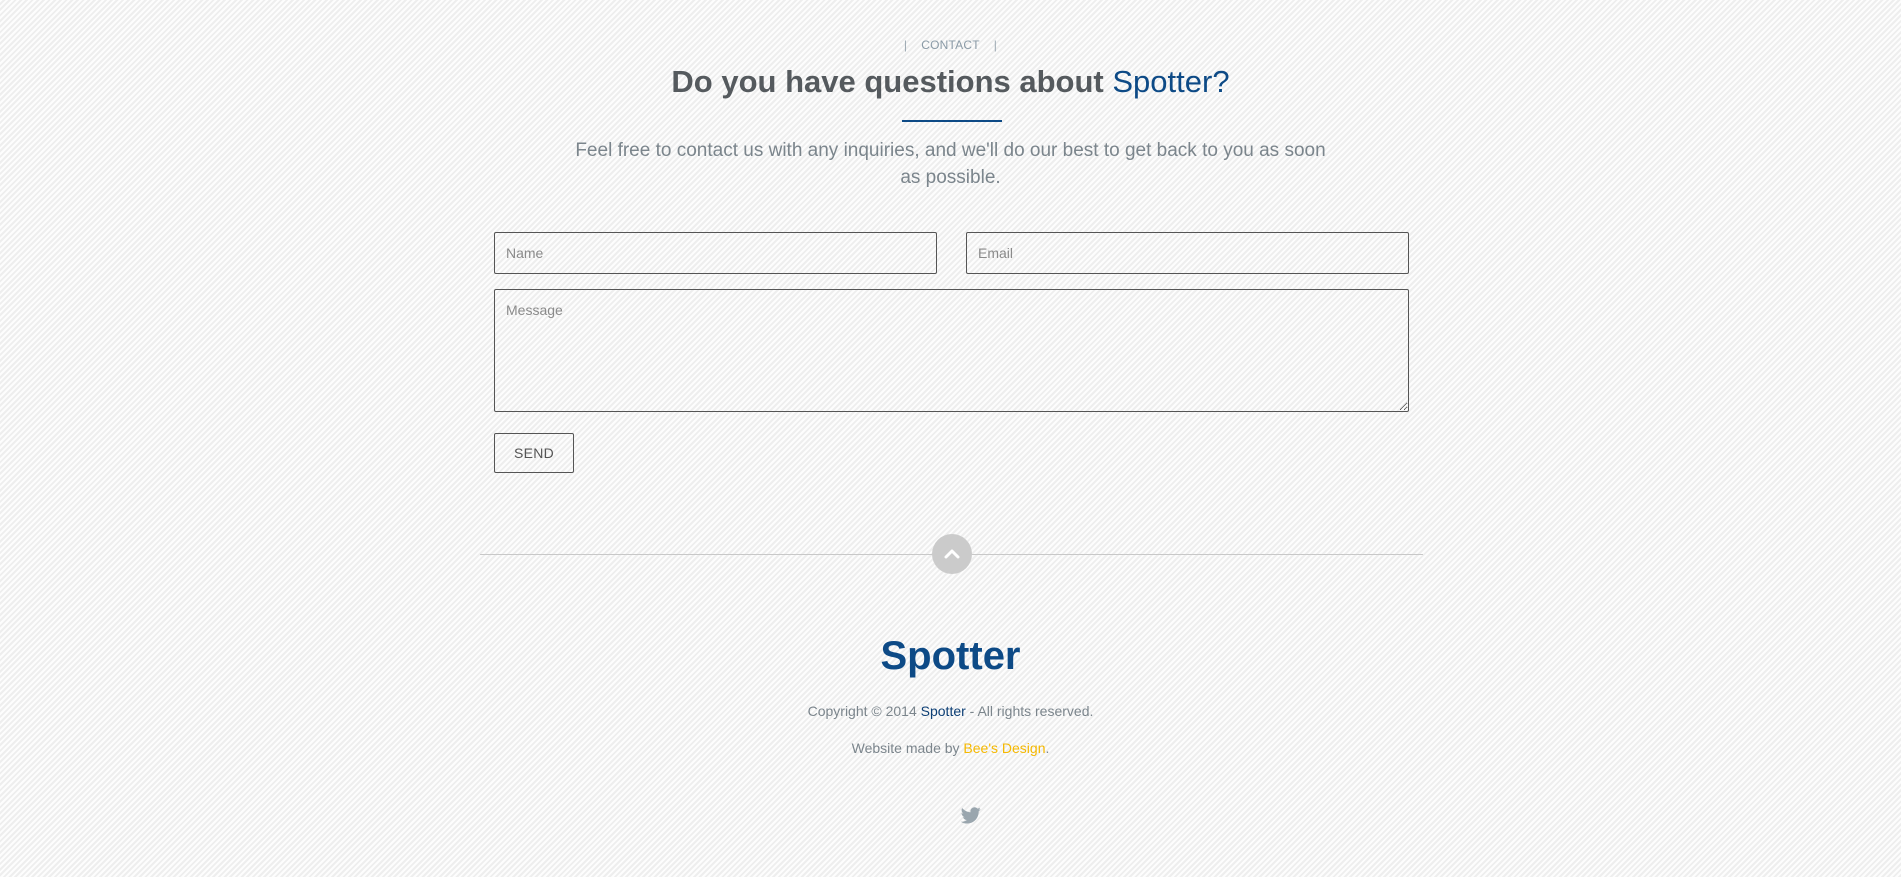 The image size is (1901, 877). Describe the element at coordinates (1031, 711) in the screenshot. I see `copyright-suffix: - All rights reserved.` at that location.